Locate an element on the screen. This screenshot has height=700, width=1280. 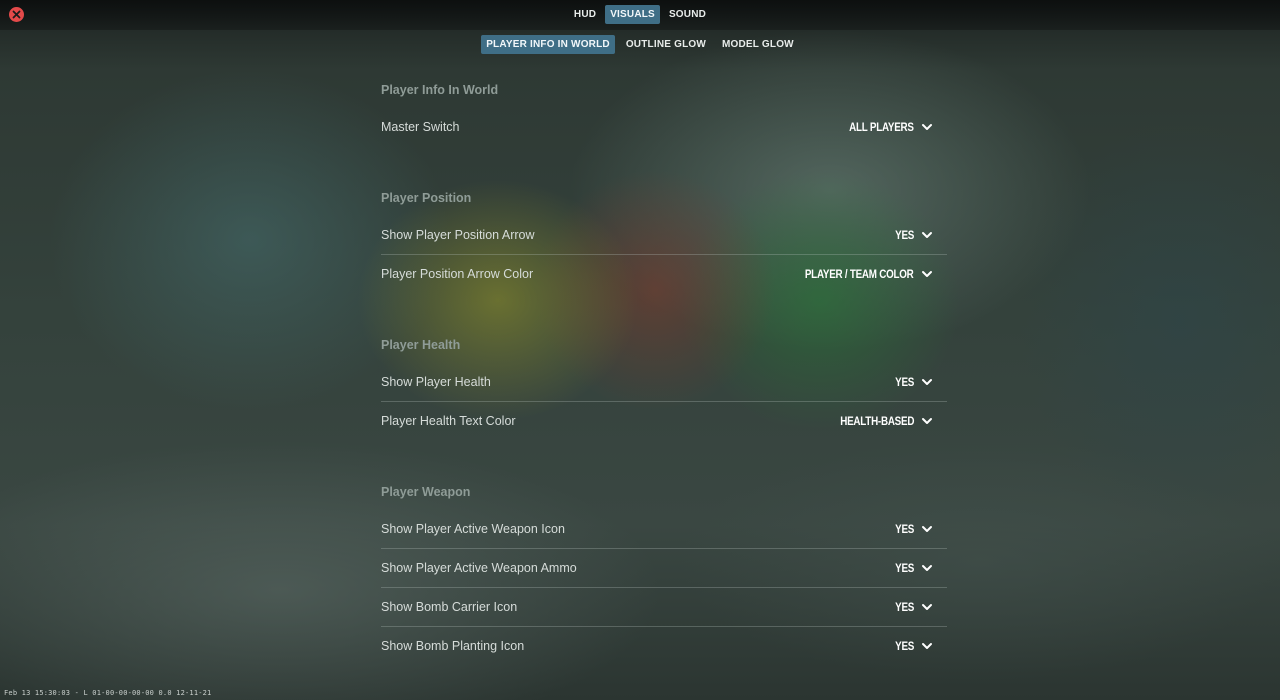
setting-row-player-health-text-color: Player Health Text Color HEALTH-BASED is located at coordinates (664, 421).